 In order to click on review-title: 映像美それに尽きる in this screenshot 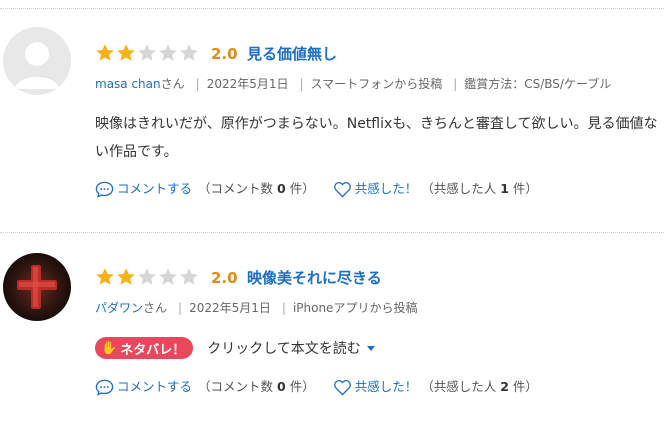, I will do `click(314, 278)`.